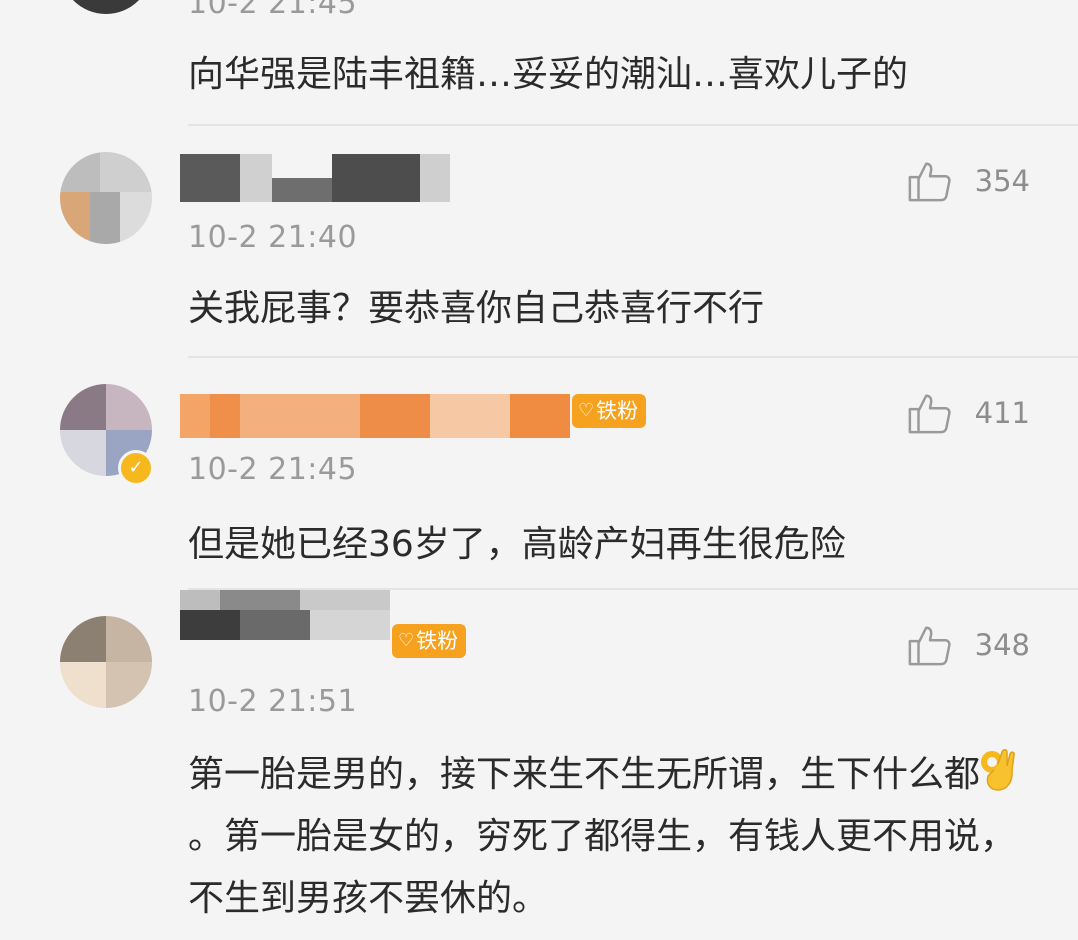 The width and height of the screenshot is (1078, 940). Describe the element at coordinates (1002, 181) in the screenshot. I see `like-count: 354` at that location.